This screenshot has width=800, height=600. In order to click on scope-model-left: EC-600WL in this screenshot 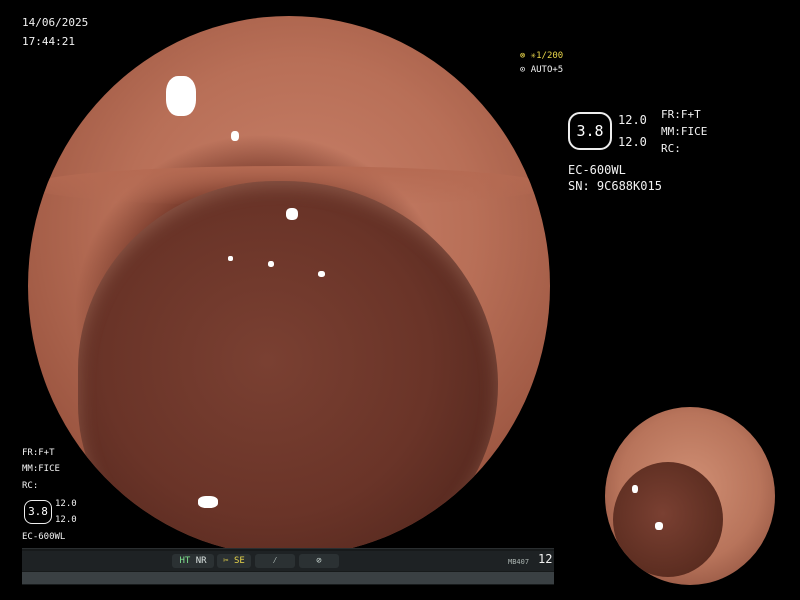, I will do `click(44, 537)`.